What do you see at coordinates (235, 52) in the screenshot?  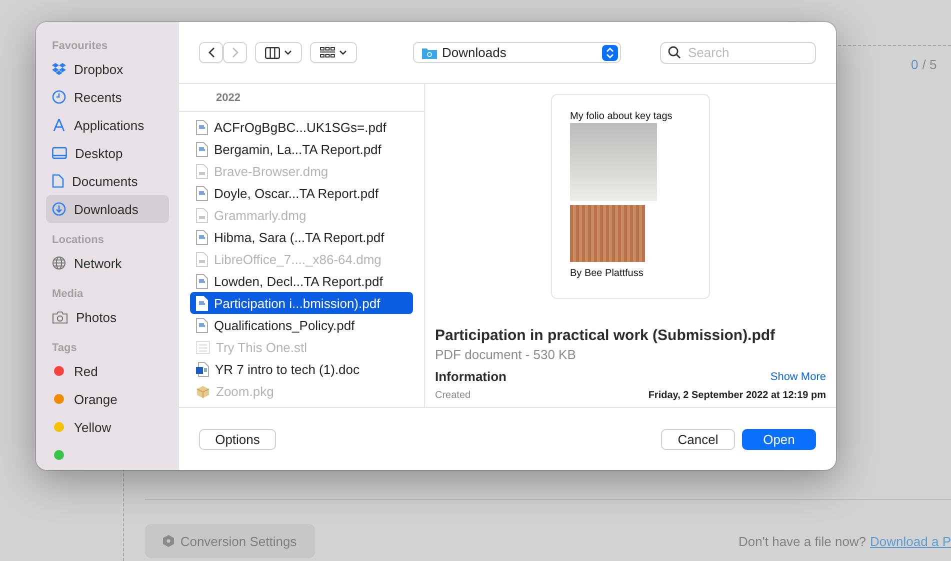 I see `chevron-right-icon` at bounding box center [235, 52].